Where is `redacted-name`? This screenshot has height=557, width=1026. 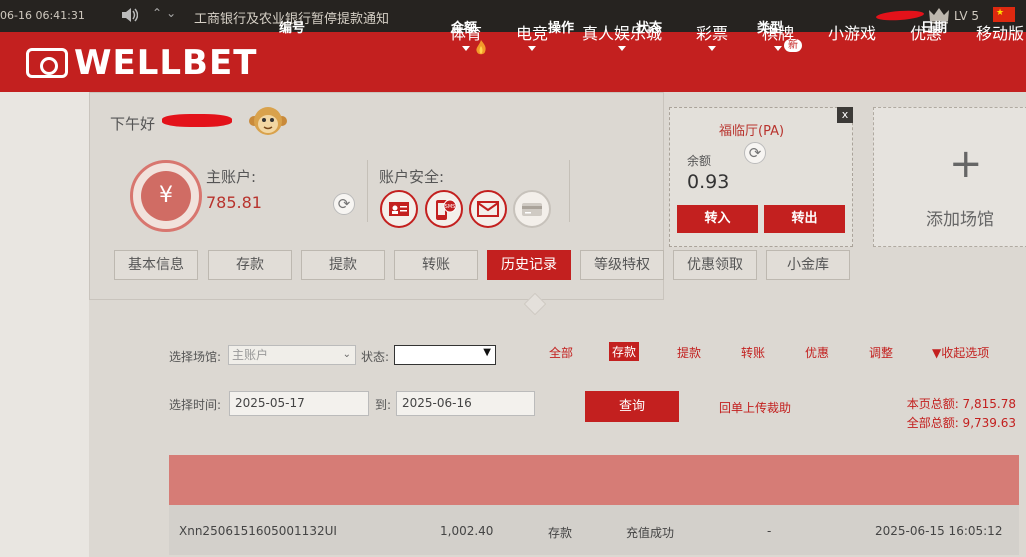
redacted-name is located at coordinates (197, 120).